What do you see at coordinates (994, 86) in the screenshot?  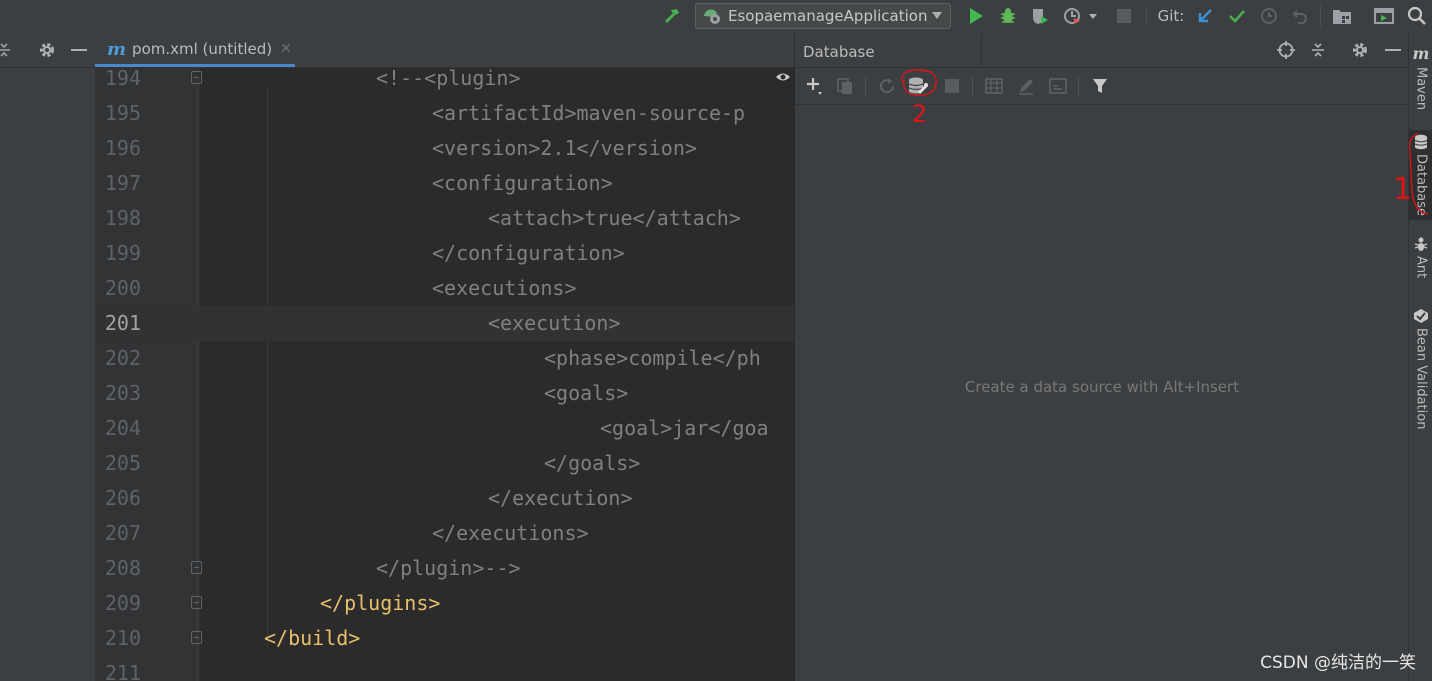 I see `table-editor-icon` at bounding box center [994, 86].